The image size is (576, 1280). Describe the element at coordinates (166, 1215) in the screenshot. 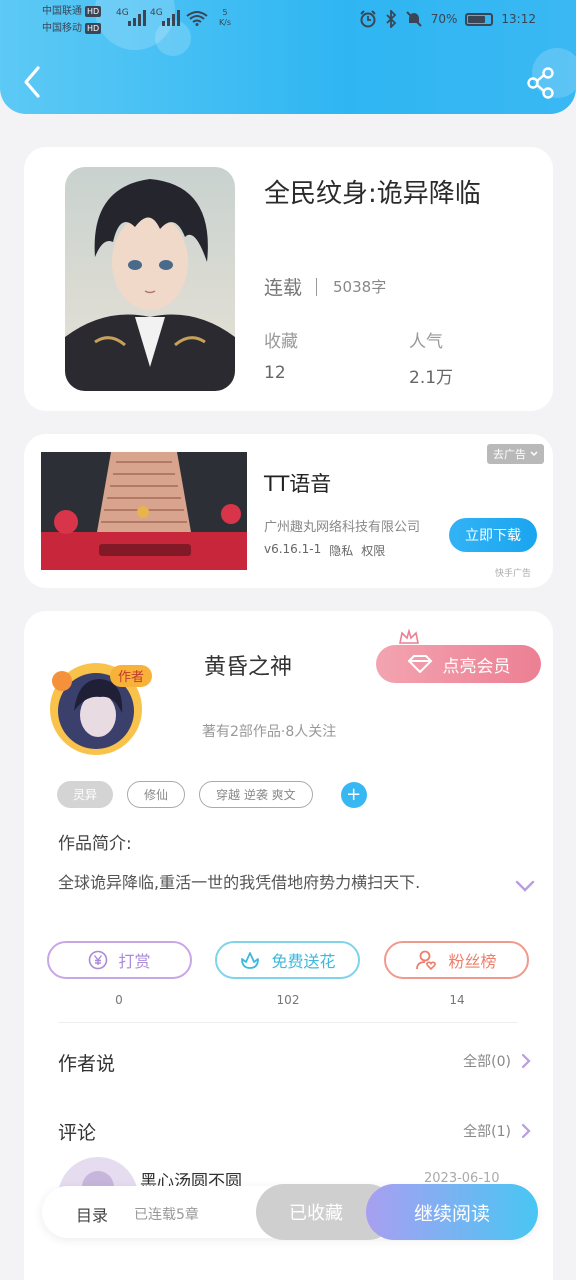

I see `chapter-count: 已连载5章` at that location.